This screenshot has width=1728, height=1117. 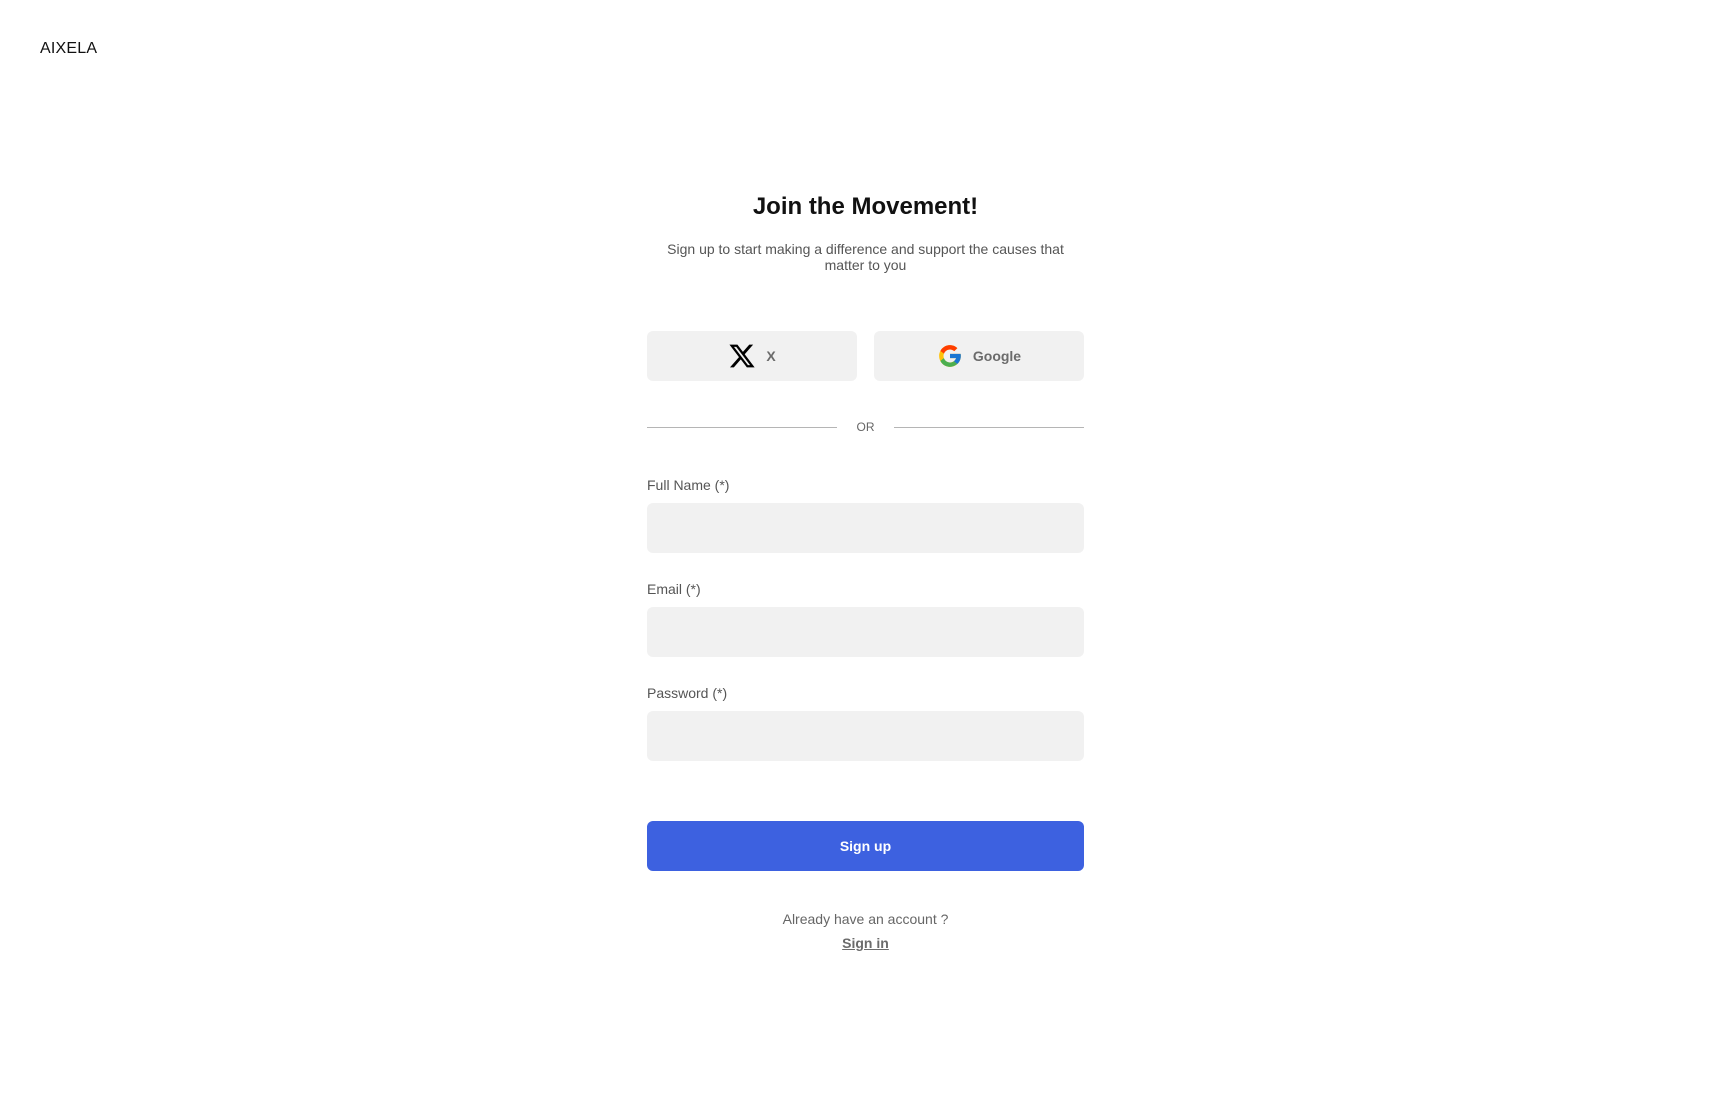 I want to click on x-signup-button: X, so click(x=752, y=356).